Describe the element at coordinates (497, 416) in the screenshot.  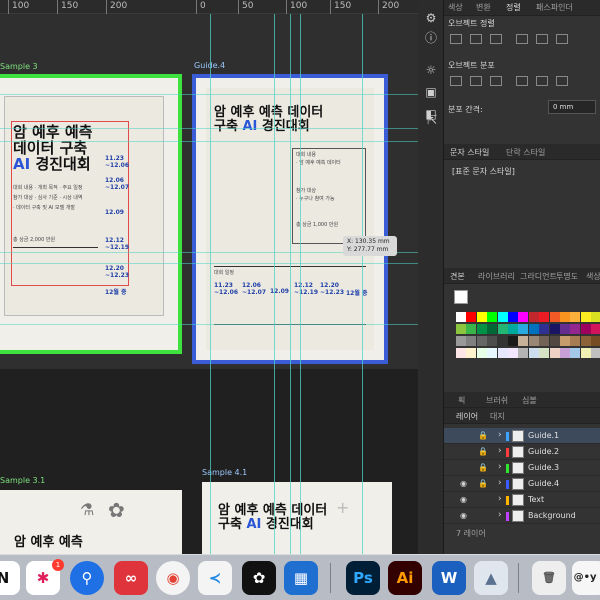
I see `tab-artboards: 대지` at that location.